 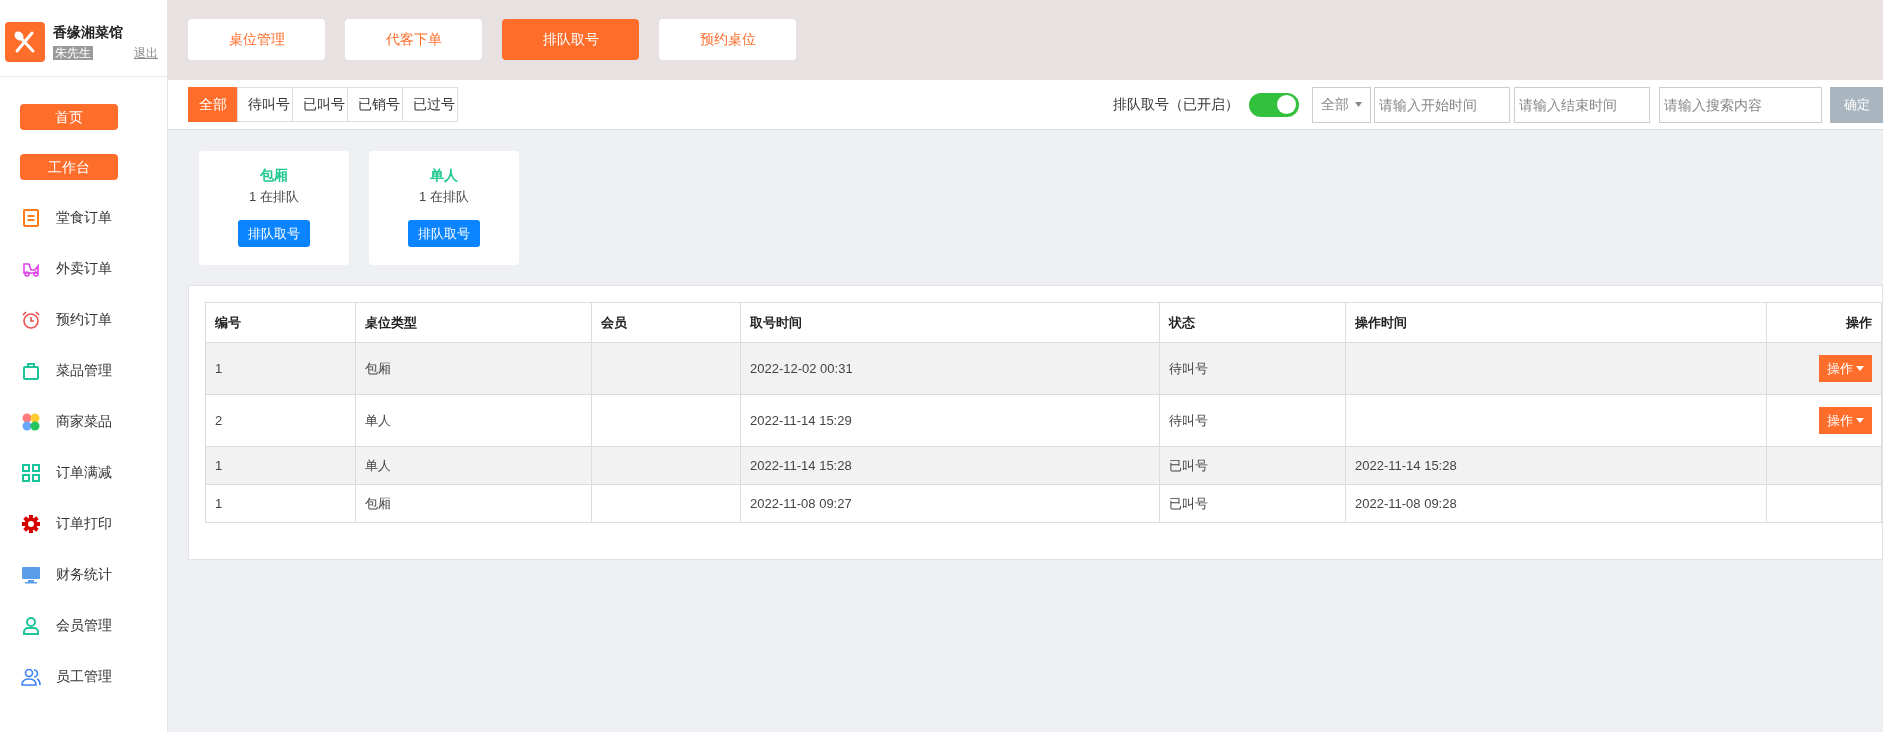 What do you see at coordinates (31, 319) in the screenshot?
I see `alarm-clock-icon` at bounding box center [31, 319].